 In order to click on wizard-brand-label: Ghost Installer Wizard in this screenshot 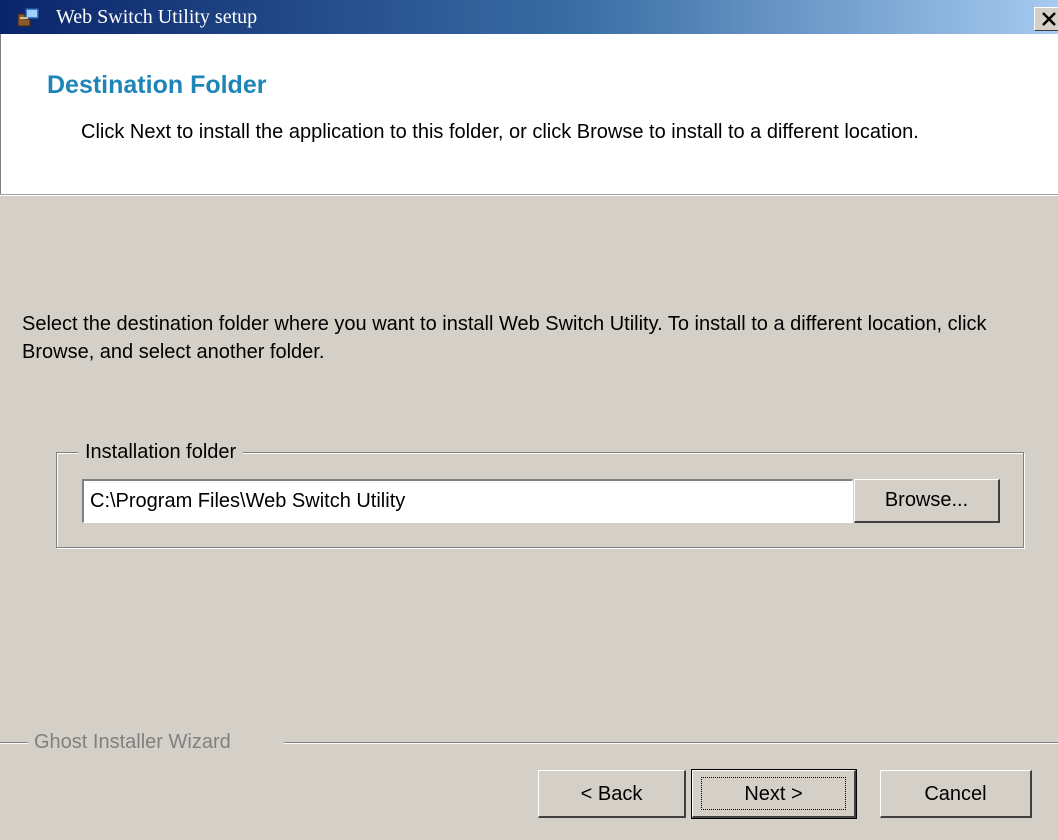, I will do `click(132, 742)`.